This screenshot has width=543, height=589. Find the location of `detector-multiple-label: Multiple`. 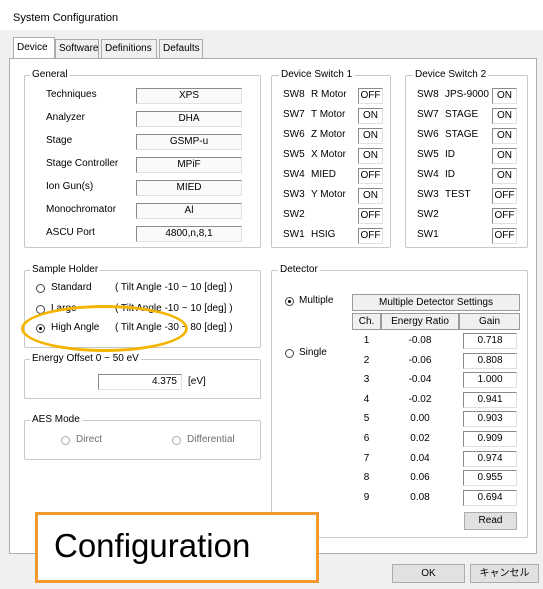

detector-multiple-label: Multiple is located at coordinates (316, 300).